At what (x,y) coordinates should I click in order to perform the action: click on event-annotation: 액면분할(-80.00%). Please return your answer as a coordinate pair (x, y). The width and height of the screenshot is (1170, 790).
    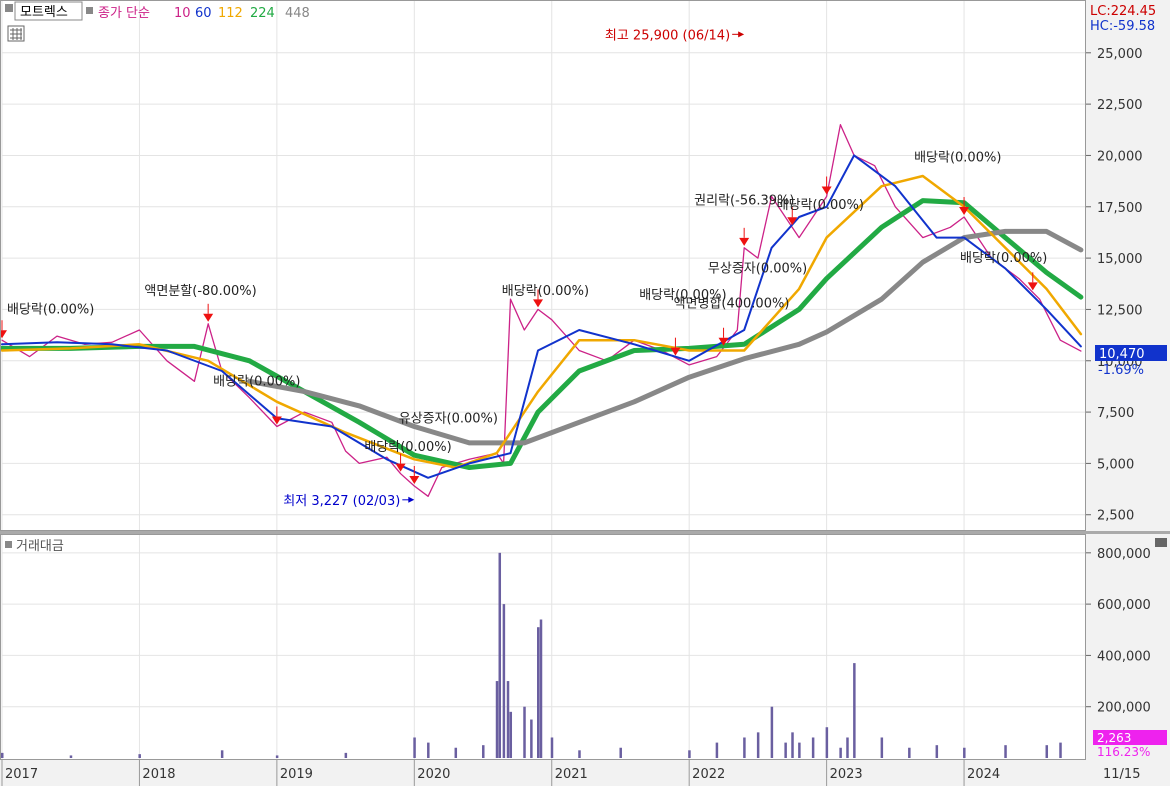
    Looking at the image, I should click on (200, 291).